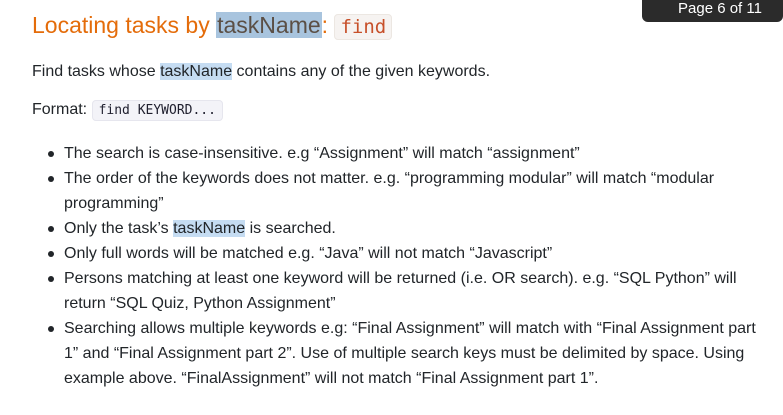 The image size is (783, 415). I want to click on page-indicator: Page 6 of 11, so click(712, 11).